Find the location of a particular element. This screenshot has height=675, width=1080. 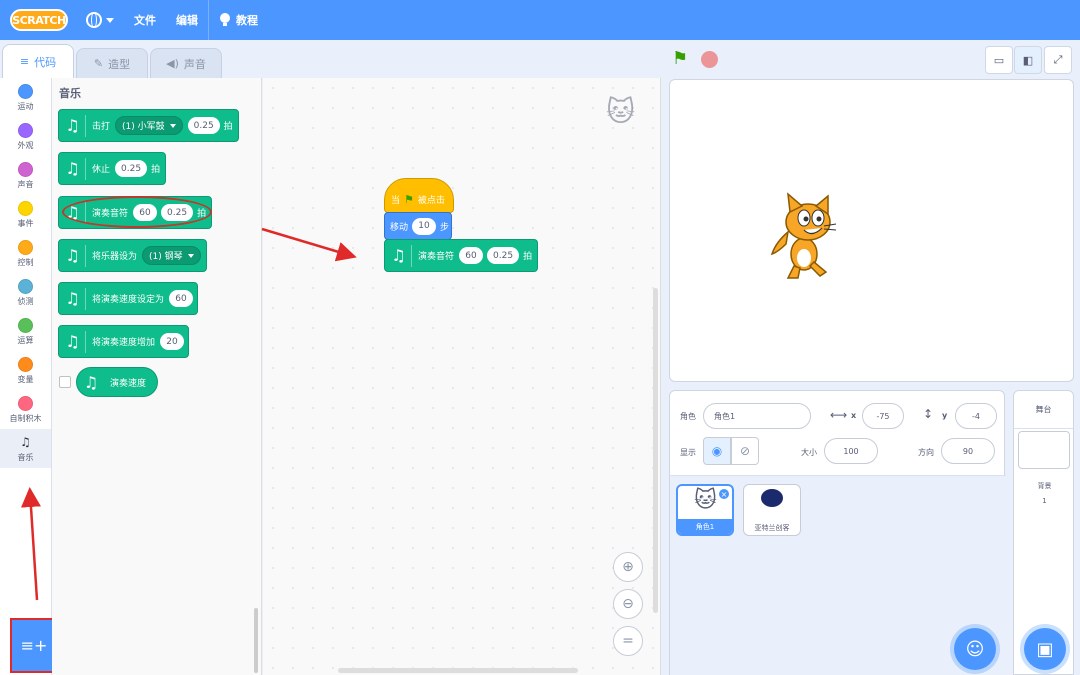

tab-costumes: ✎ 造型 is located at coordinates (112, 63).